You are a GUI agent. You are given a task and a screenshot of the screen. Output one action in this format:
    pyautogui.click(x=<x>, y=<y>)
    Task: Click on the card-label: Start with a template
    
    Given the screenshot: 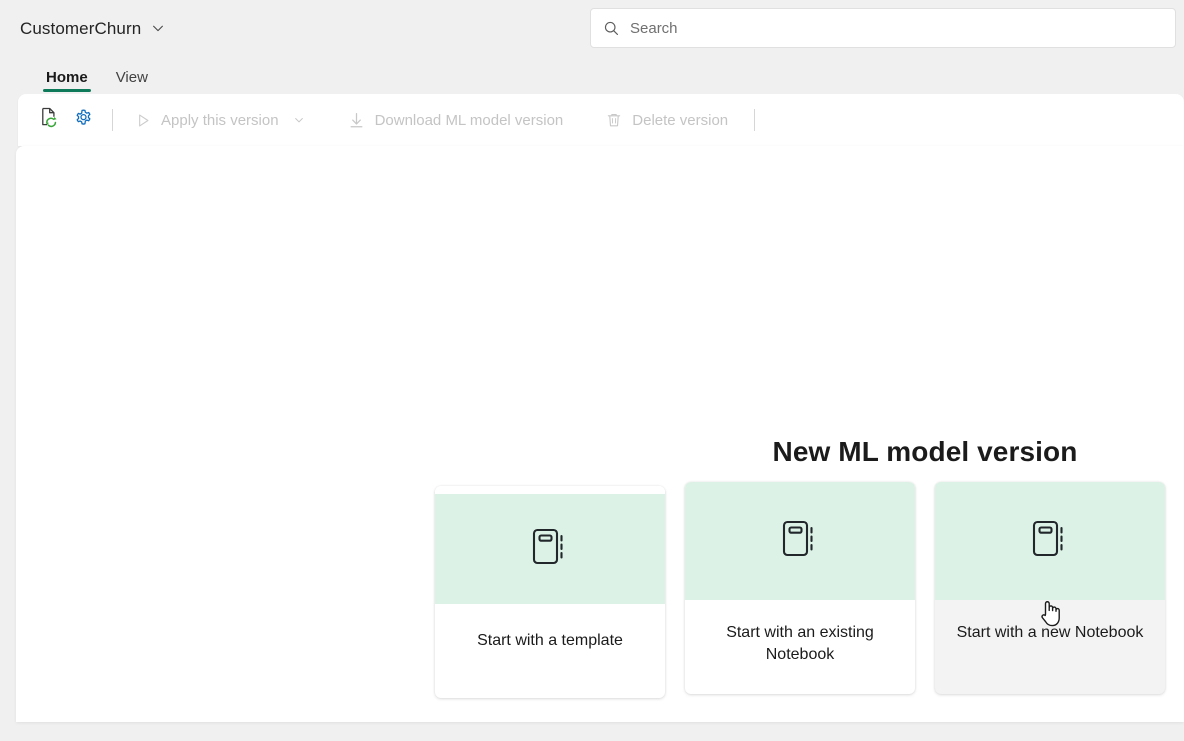 What is the action you would take?
    pyautogui.click(x=550, y=640)
    